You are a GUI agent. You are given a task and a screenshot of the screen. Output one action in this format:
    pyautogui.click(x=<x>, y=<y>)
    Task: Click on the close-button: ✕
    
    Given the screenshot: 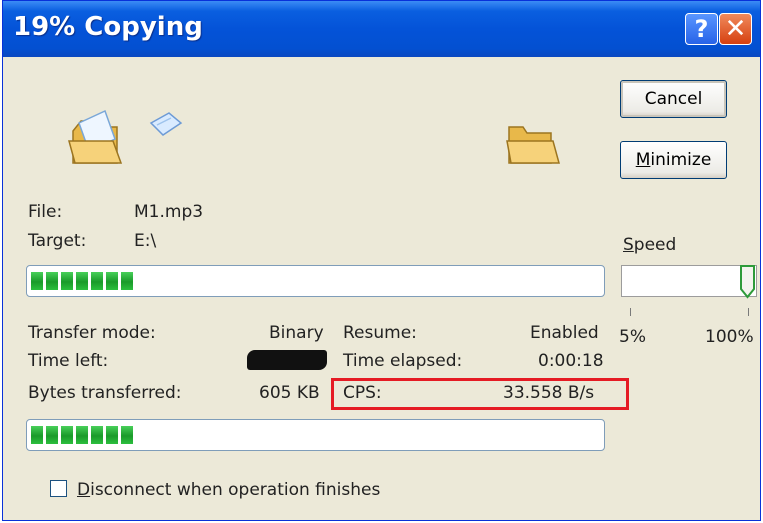 What is the action you would take?
    pyautogui.click(x=735, y=29)
    